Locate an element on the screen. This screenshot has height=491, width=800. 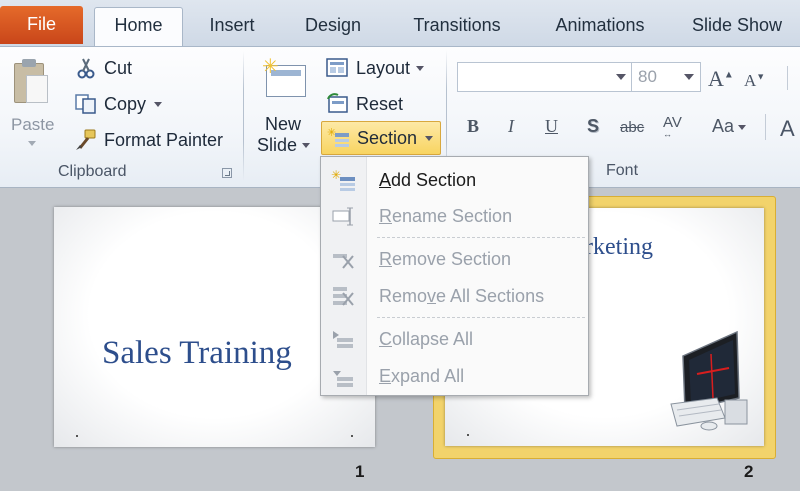
layout-icon is located at coordinates (338, 68).